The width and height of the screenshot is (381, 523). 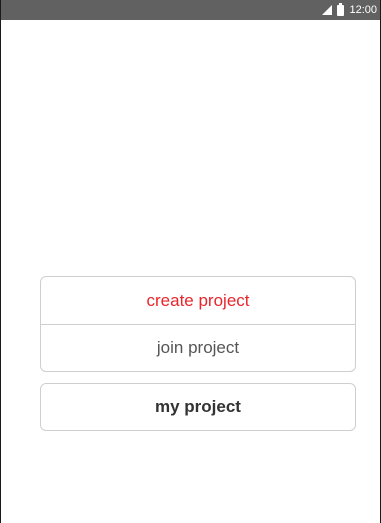 I want to click on status-time: 12:00, so click(x=363, y=10).